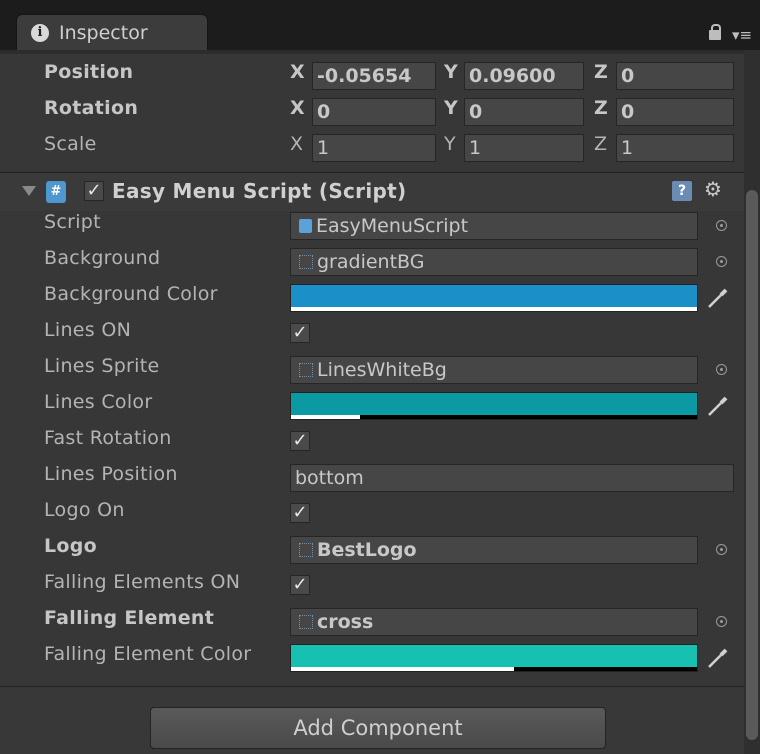  What do you see at coordinates (715, 32) in the screenshot?
I see `lock-icon` at bounding box center [715, 32].